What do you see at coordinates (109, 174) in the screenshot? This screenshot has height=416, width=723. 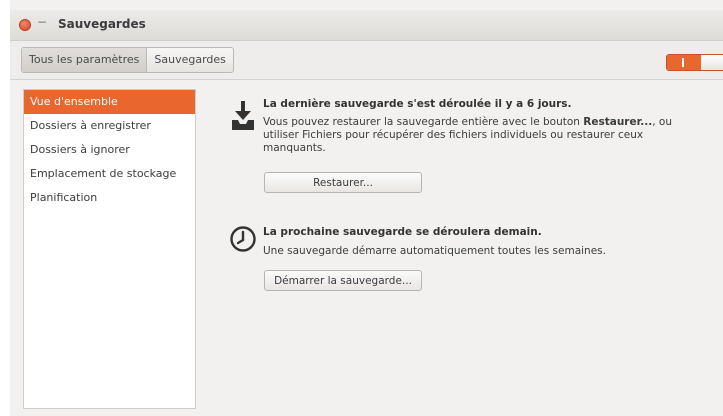 I see `sidebar-item-storage-location: Emplacement de stockage` at bounding box center [109, 174].